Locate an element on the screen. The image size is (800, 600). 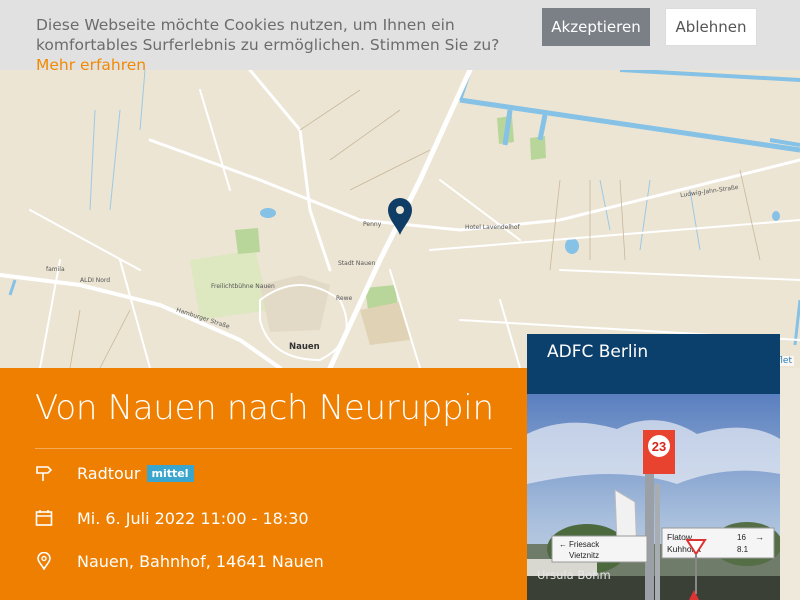
map-label-penny: Penny is located at coordinates (372, 224).